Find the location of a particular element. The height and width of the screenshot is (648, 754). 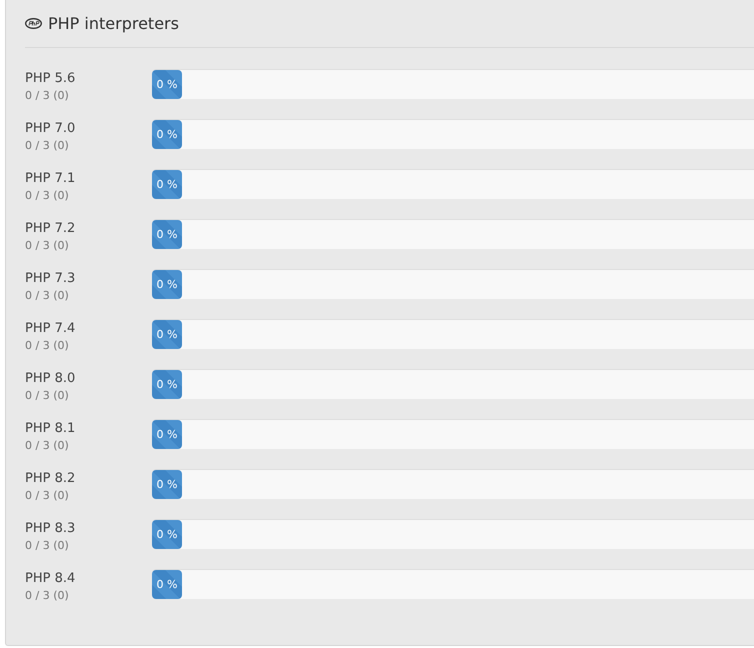

interpreter-name: PHP 5.6 is located at coordinates (50, 79).